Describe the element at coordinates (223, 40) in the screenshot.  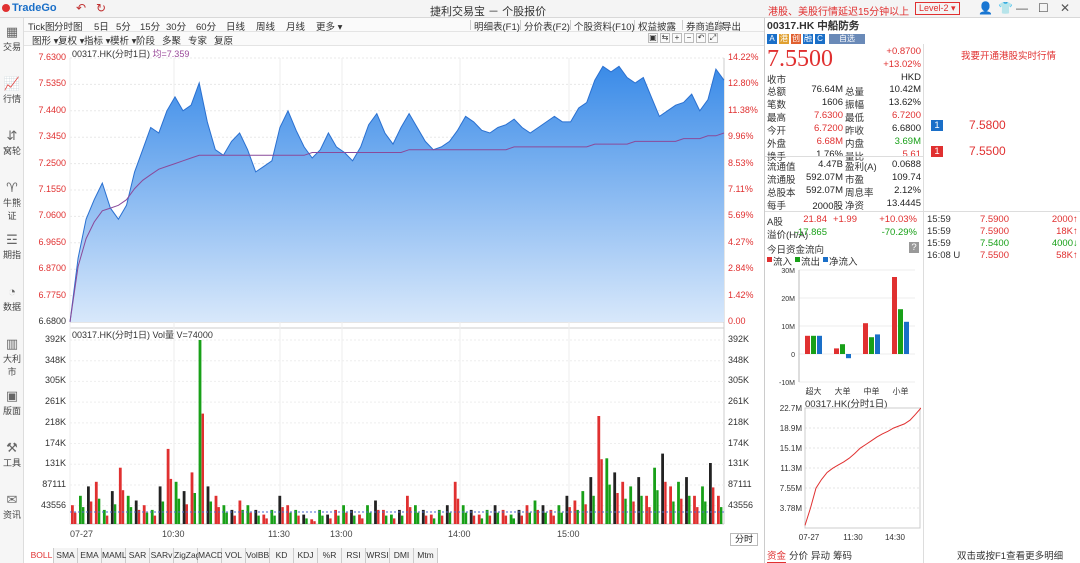
I see `chart-tool-7: 复原` at that location.